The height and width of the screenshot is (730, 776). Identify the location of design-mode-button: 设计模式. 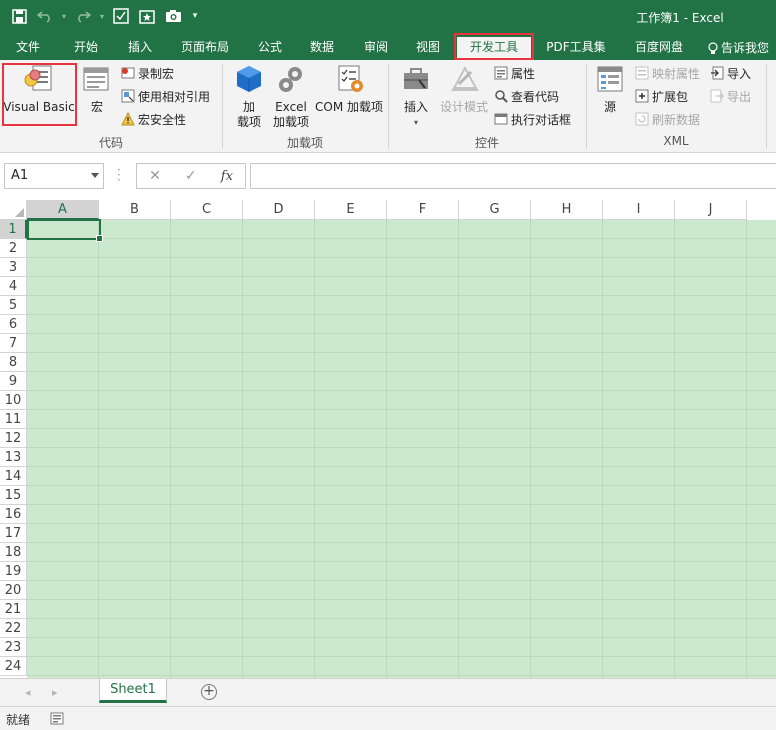
(464, 95).